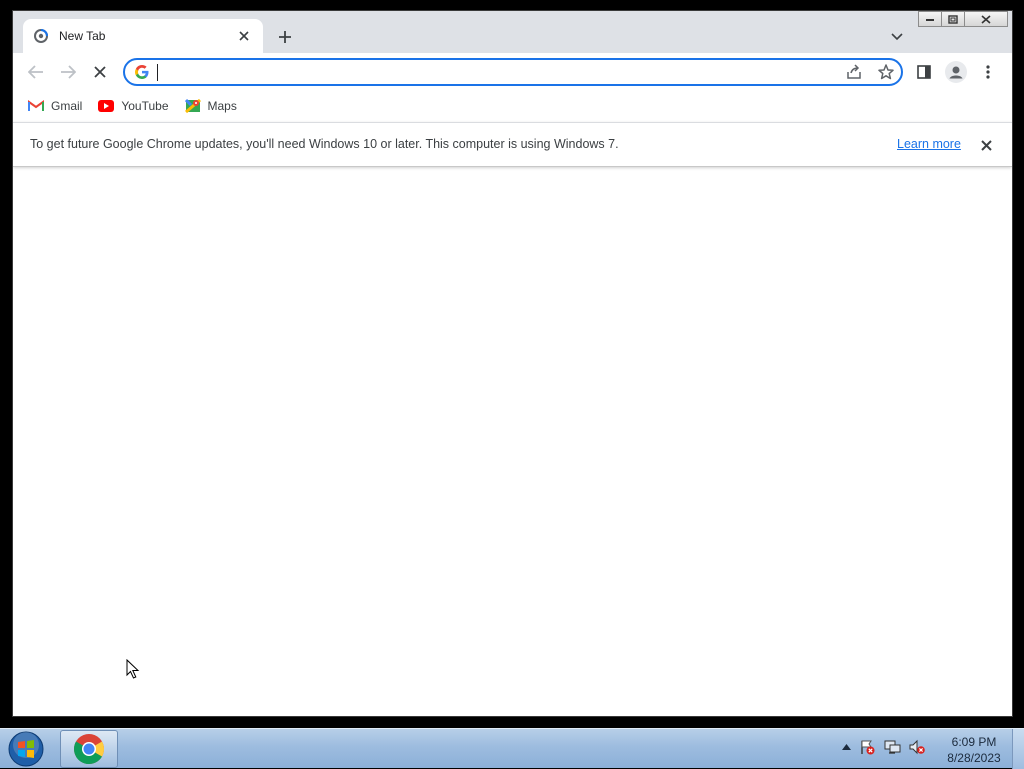 Image resolution: width=1024 pixels, height=769 pixels. What do you see at coordinates (924, 72) in the screenshot?
I see `side-panel-button` at bounding box center [924, 72].